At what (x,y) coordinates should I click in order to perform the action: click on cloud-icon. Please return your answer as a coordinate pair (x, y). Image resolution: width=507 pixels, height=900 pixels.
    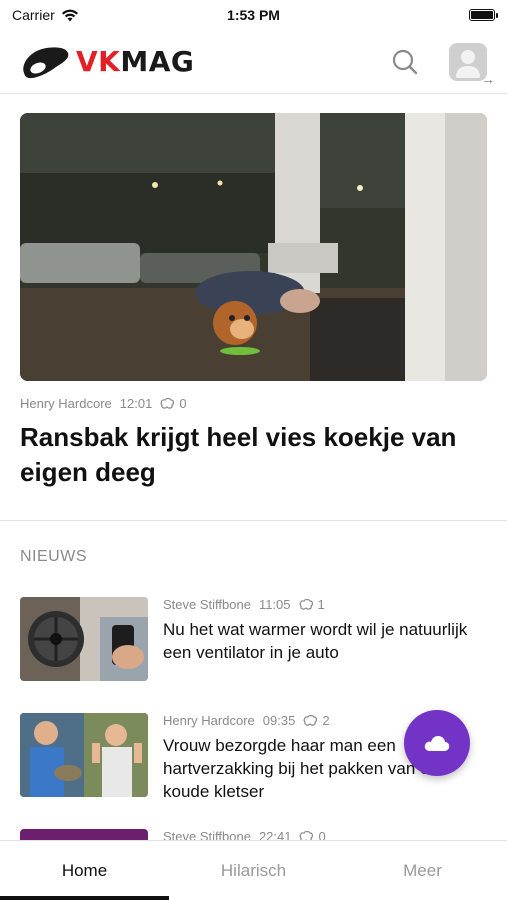
    Looking at the image, I should click on (437, 743).